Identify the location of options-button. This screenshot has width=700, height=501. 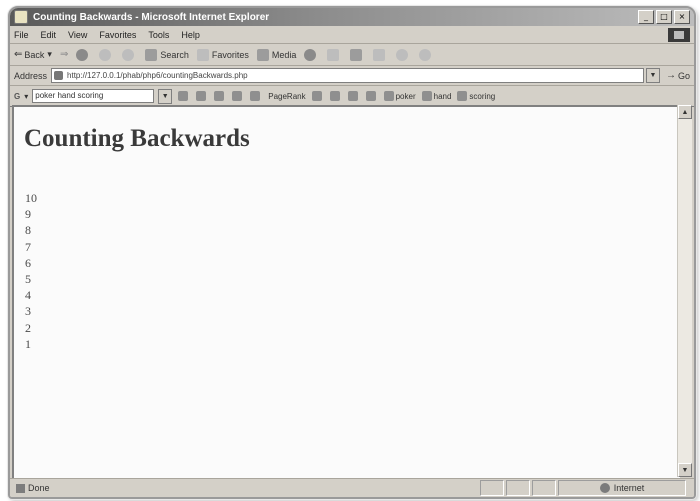
(353, 96).